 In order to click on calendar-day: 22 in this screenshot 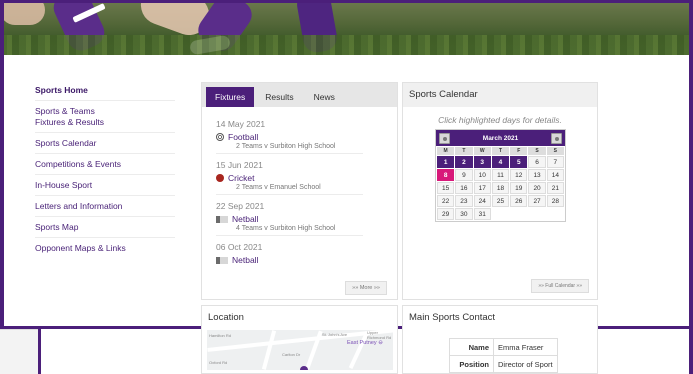, I will do `click(446, 201)`.